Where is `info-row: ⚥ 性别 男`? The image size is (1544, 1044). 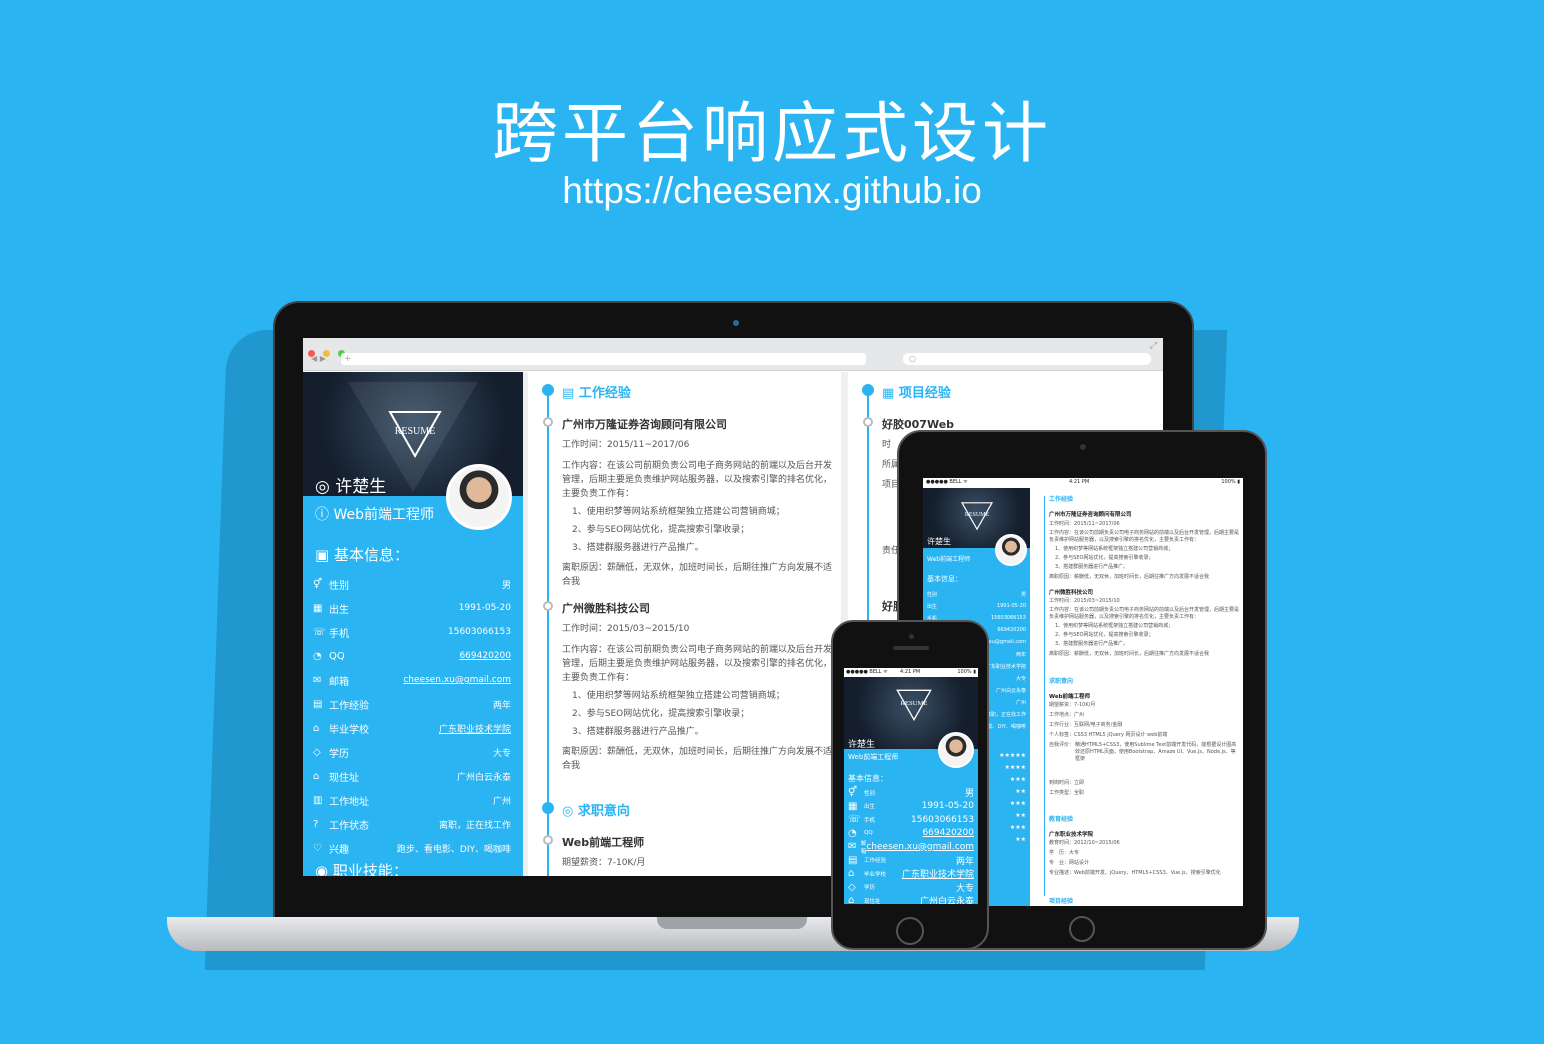
info-row: ⚥ 性别 男 is located at coordinates (911, 793).